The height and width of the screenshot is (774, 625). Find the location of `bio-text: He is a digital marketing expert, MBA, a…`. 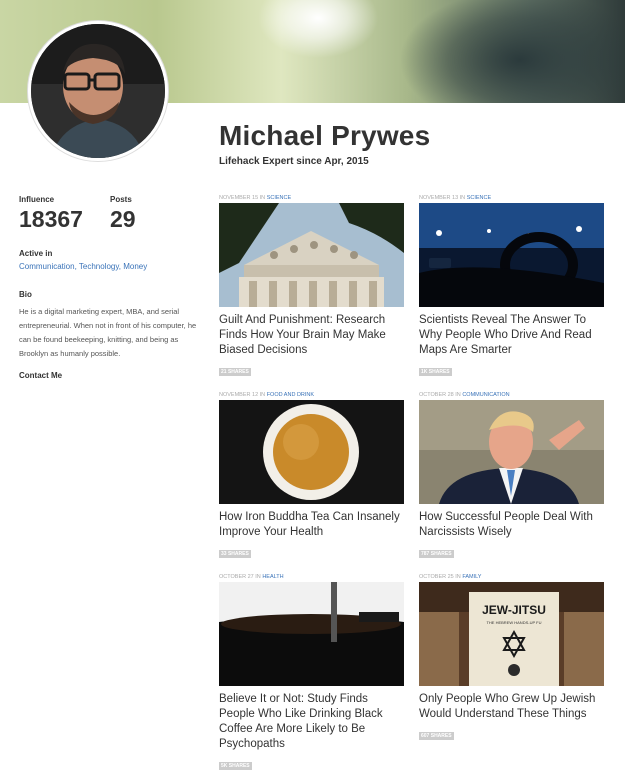

bio-text: He is a digital marketing expert, MBA, a… is located at coordinates (108, 332).